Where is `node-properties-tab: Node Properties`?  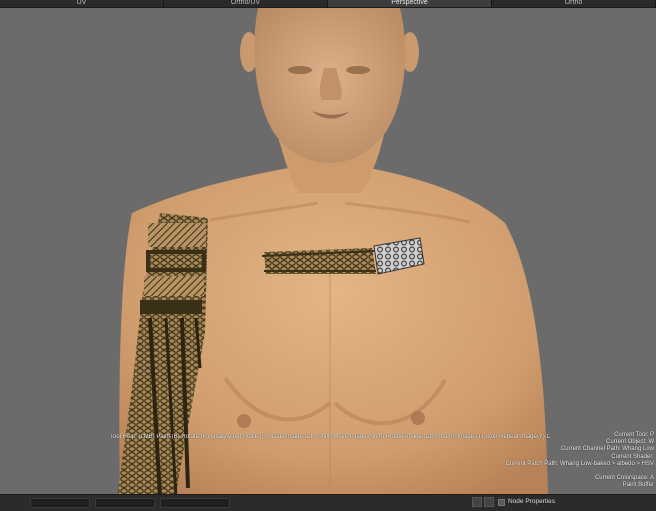 node-properties-tab: Node Properties is located at coordinates (531, 502).